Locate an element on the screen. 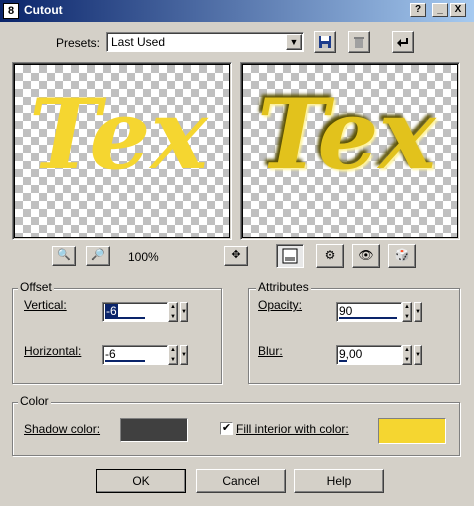  presets-label: Presets: is located at coordinates (78, 43).